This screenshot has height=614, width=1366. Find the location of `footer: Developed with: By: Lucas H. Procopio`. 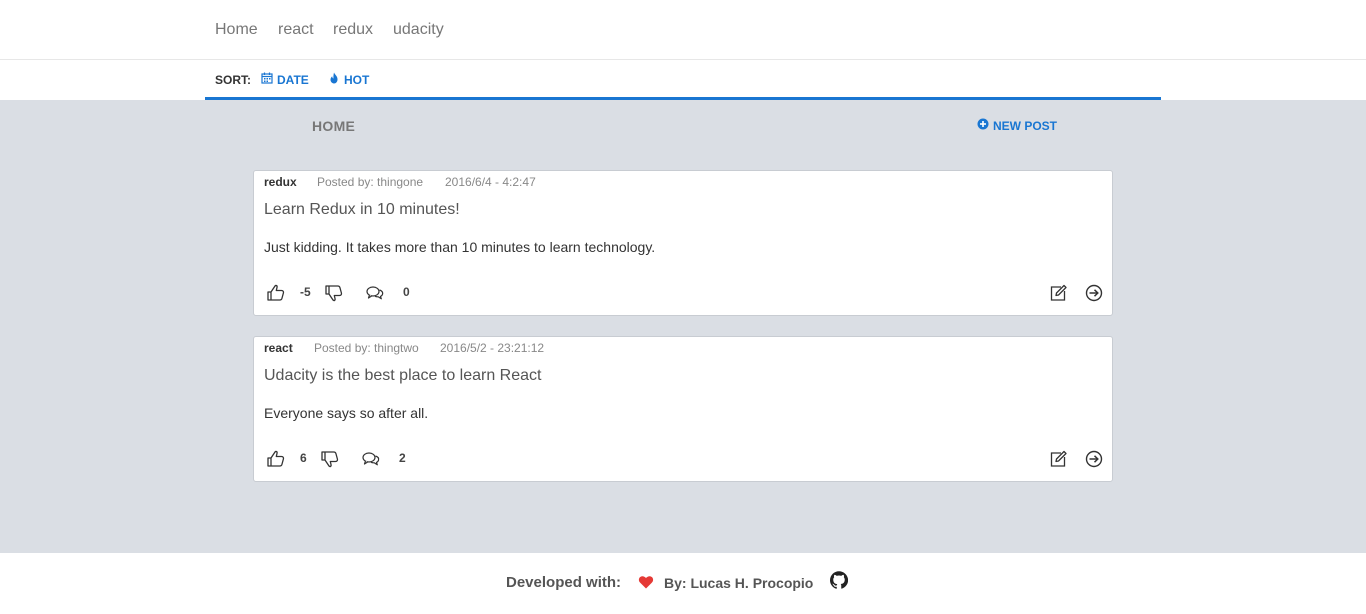

footer: Developed with: By: Lucas H. Procopio is located at coordinates (683, 583).